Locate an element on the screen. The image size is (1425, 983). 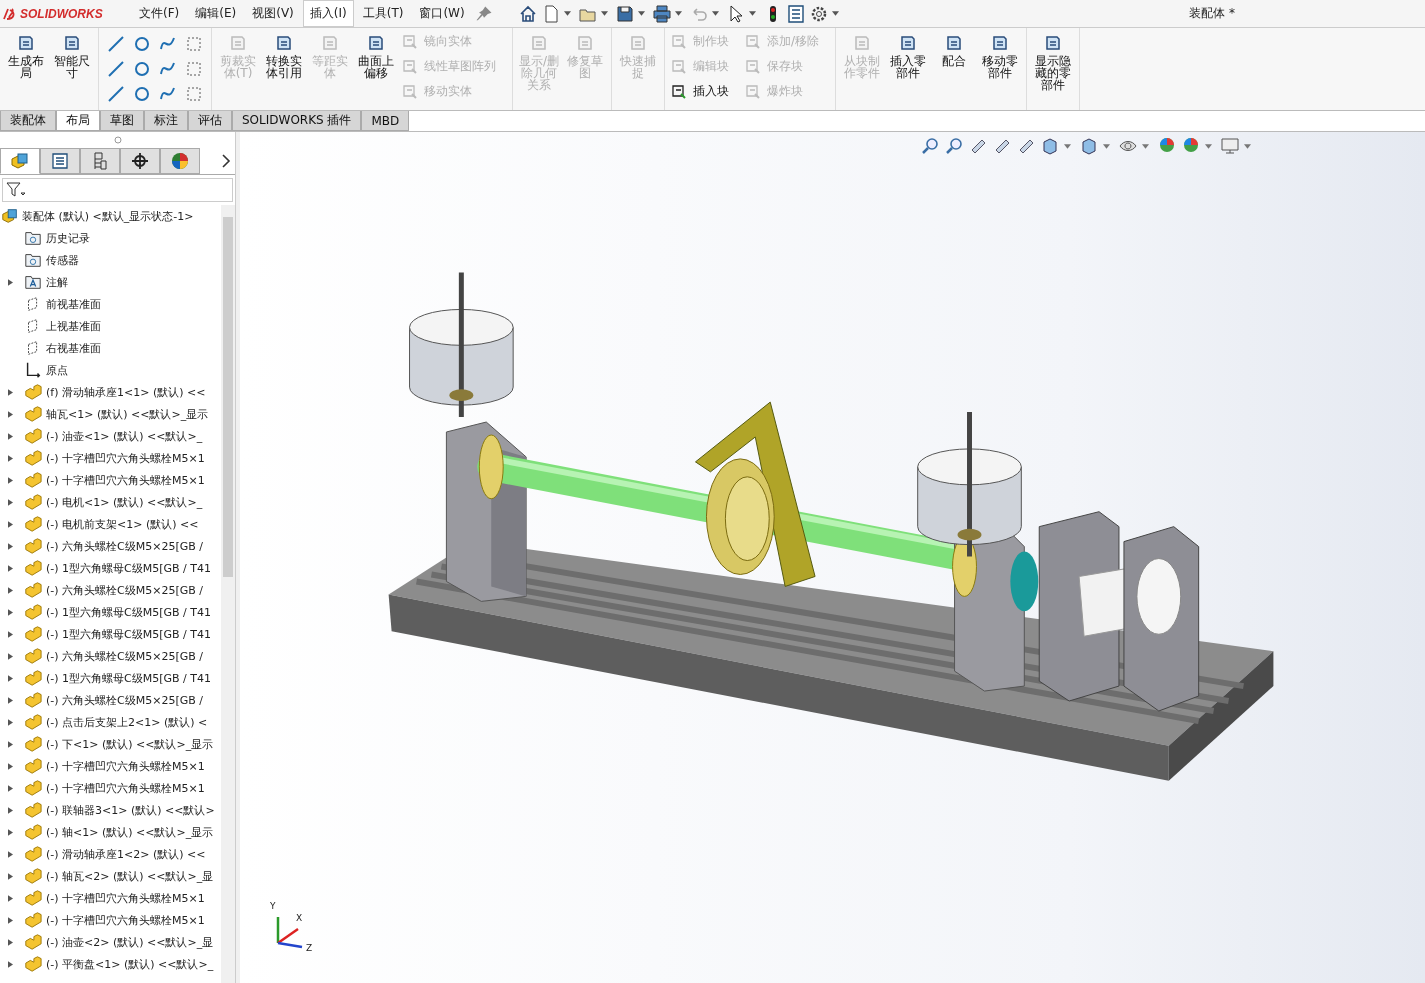
command-tab: 布局 is located at coordinates (78, 121).